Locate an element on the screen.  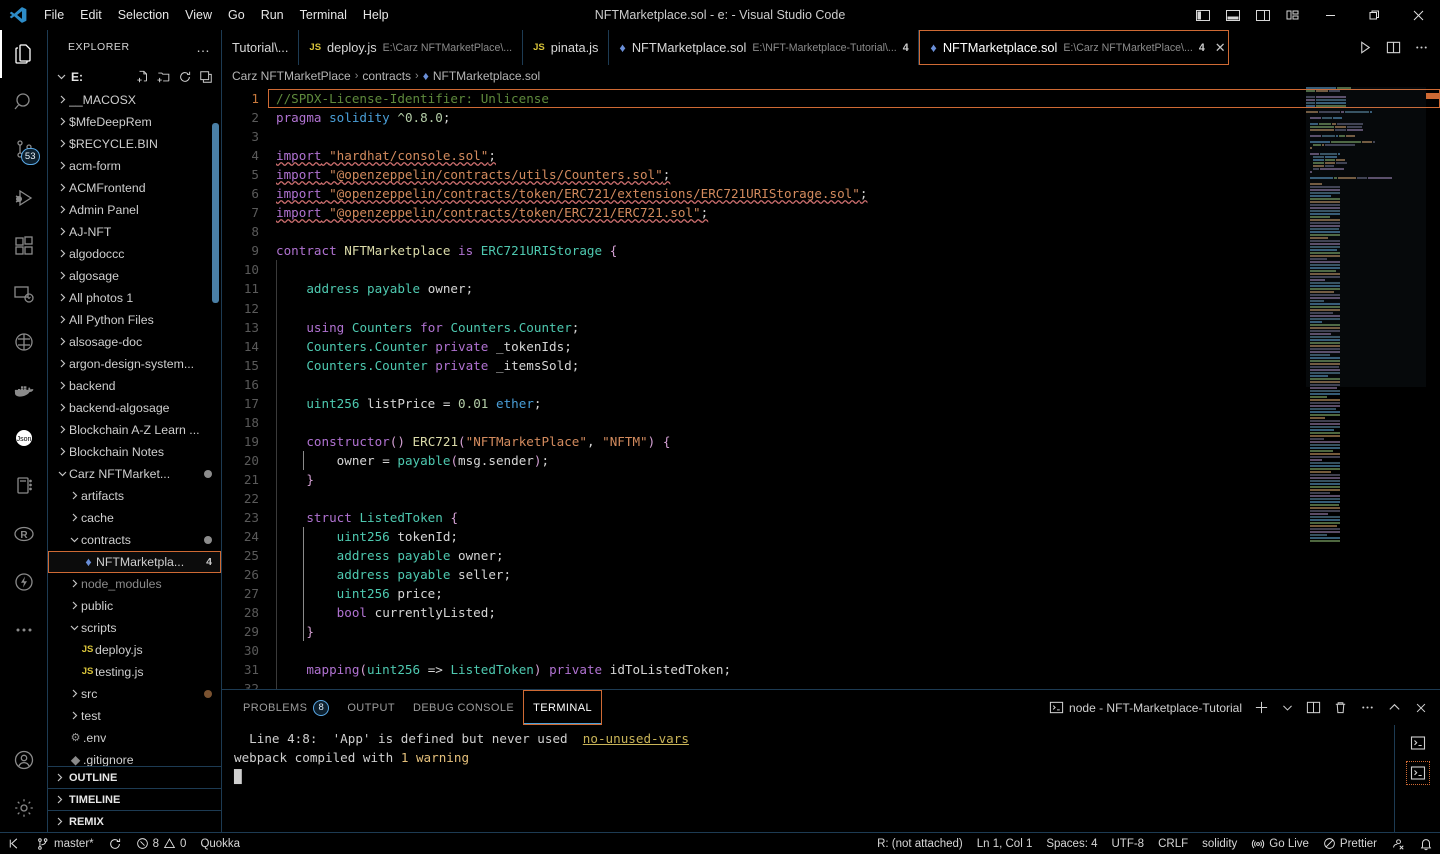
terminal-instance-list is located at coordinates (1417, 778).